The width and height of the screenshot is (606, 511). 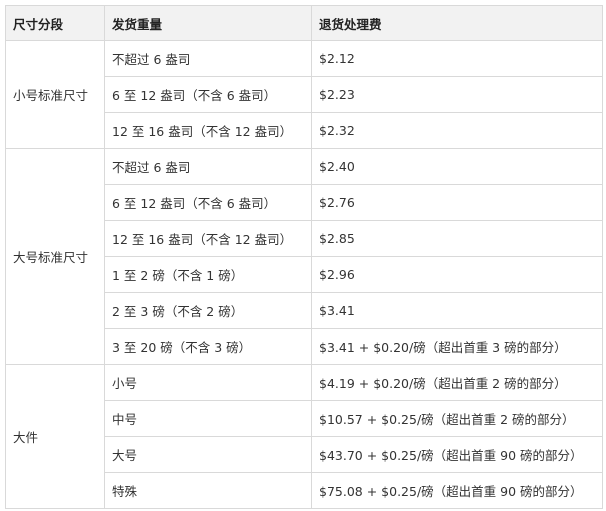 I want to click on weight-cell: 特殊, so click(x=208, y=490).